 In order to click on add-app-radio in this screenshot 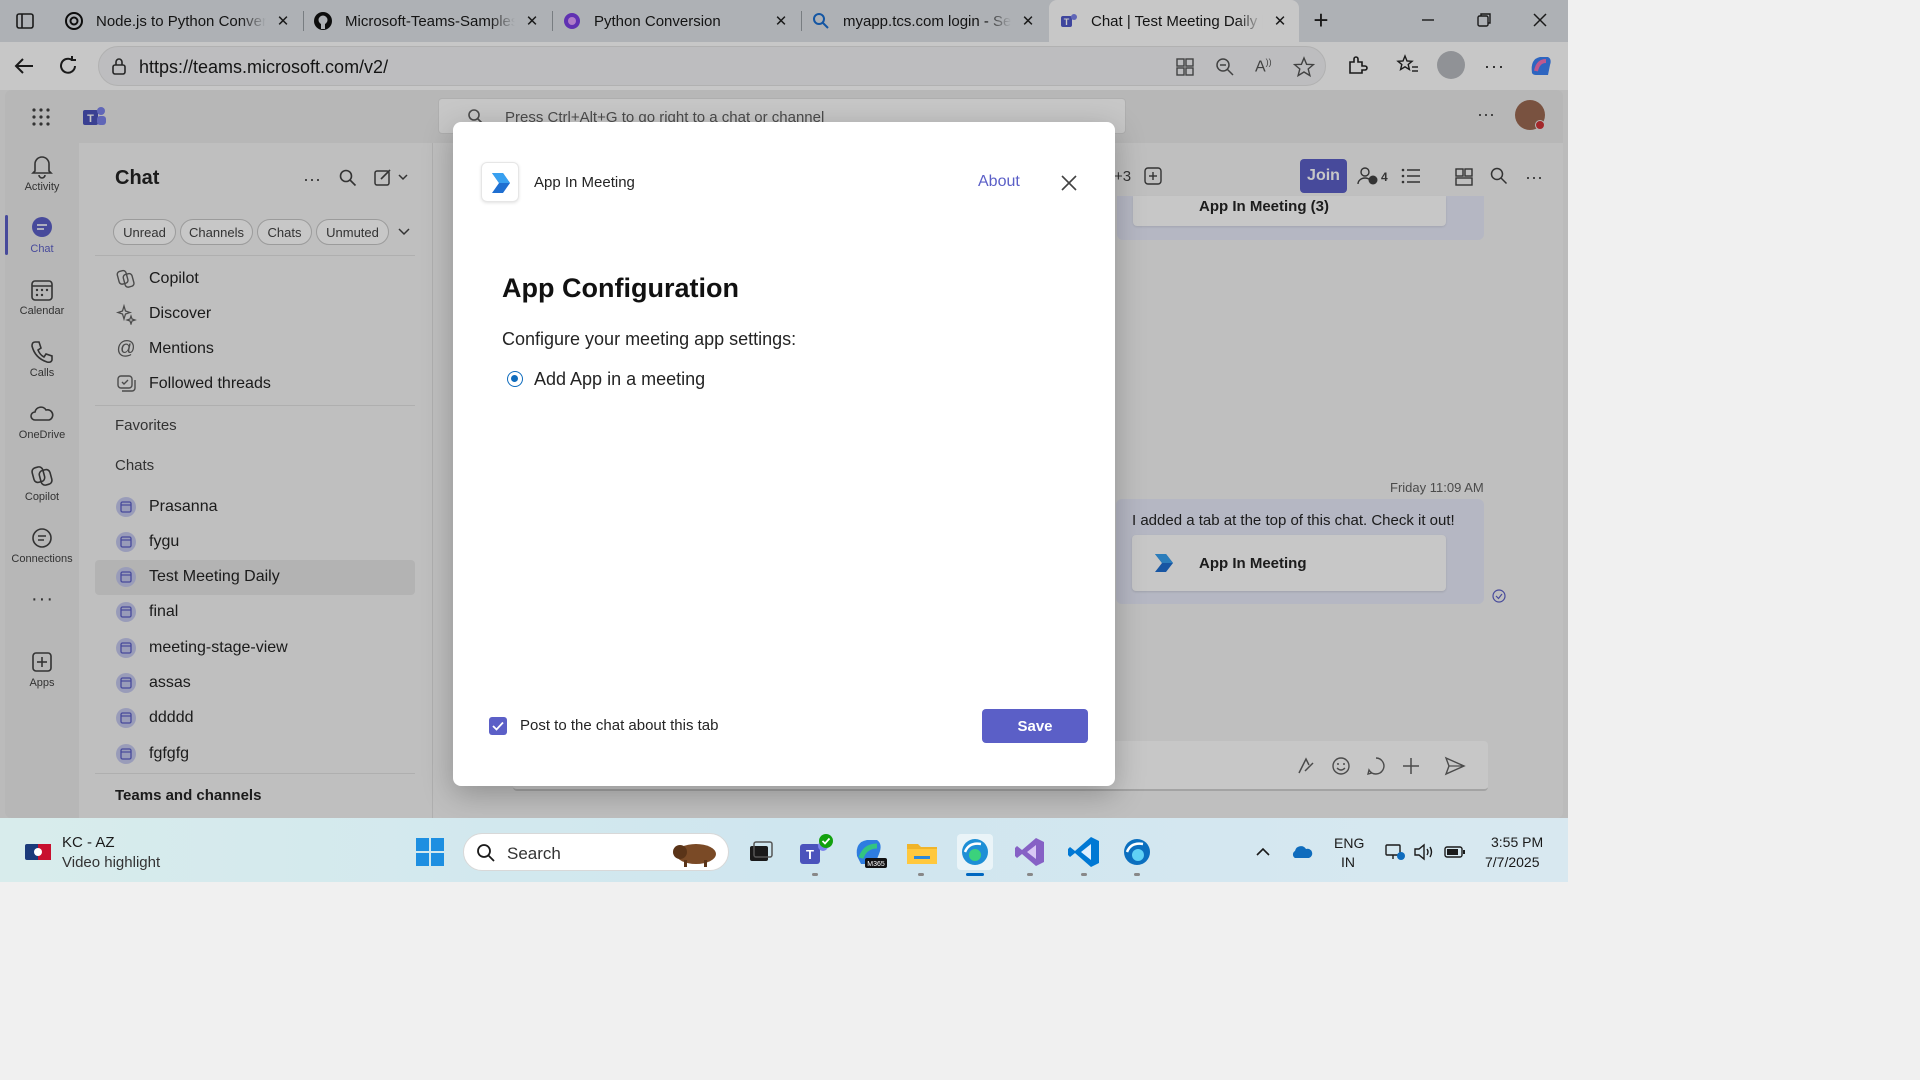, I will do `click(515, 379)`.